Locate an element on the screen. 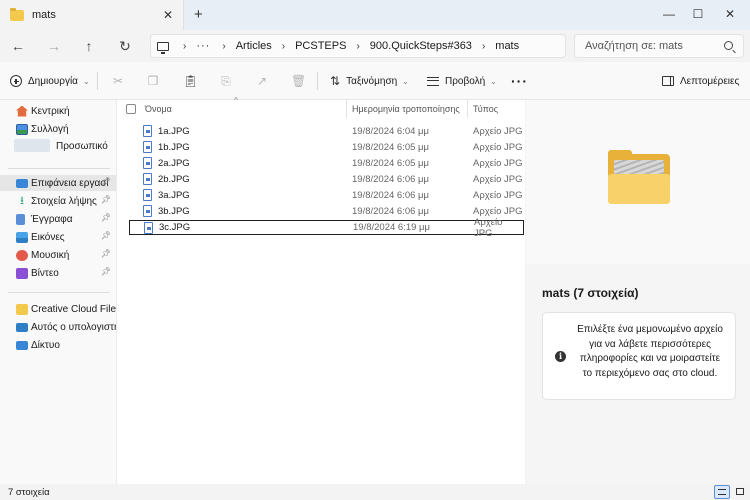  new-button: Δημιουργία ⌄ is located at coordinates (50, 81).